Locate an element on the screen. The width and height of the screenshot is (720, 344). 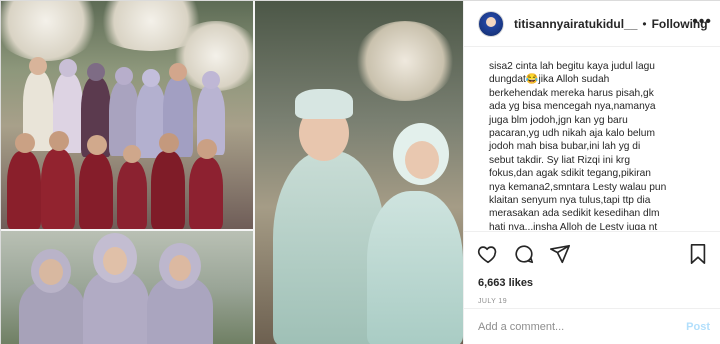
bride-figure is located at coordinates (415, 267).